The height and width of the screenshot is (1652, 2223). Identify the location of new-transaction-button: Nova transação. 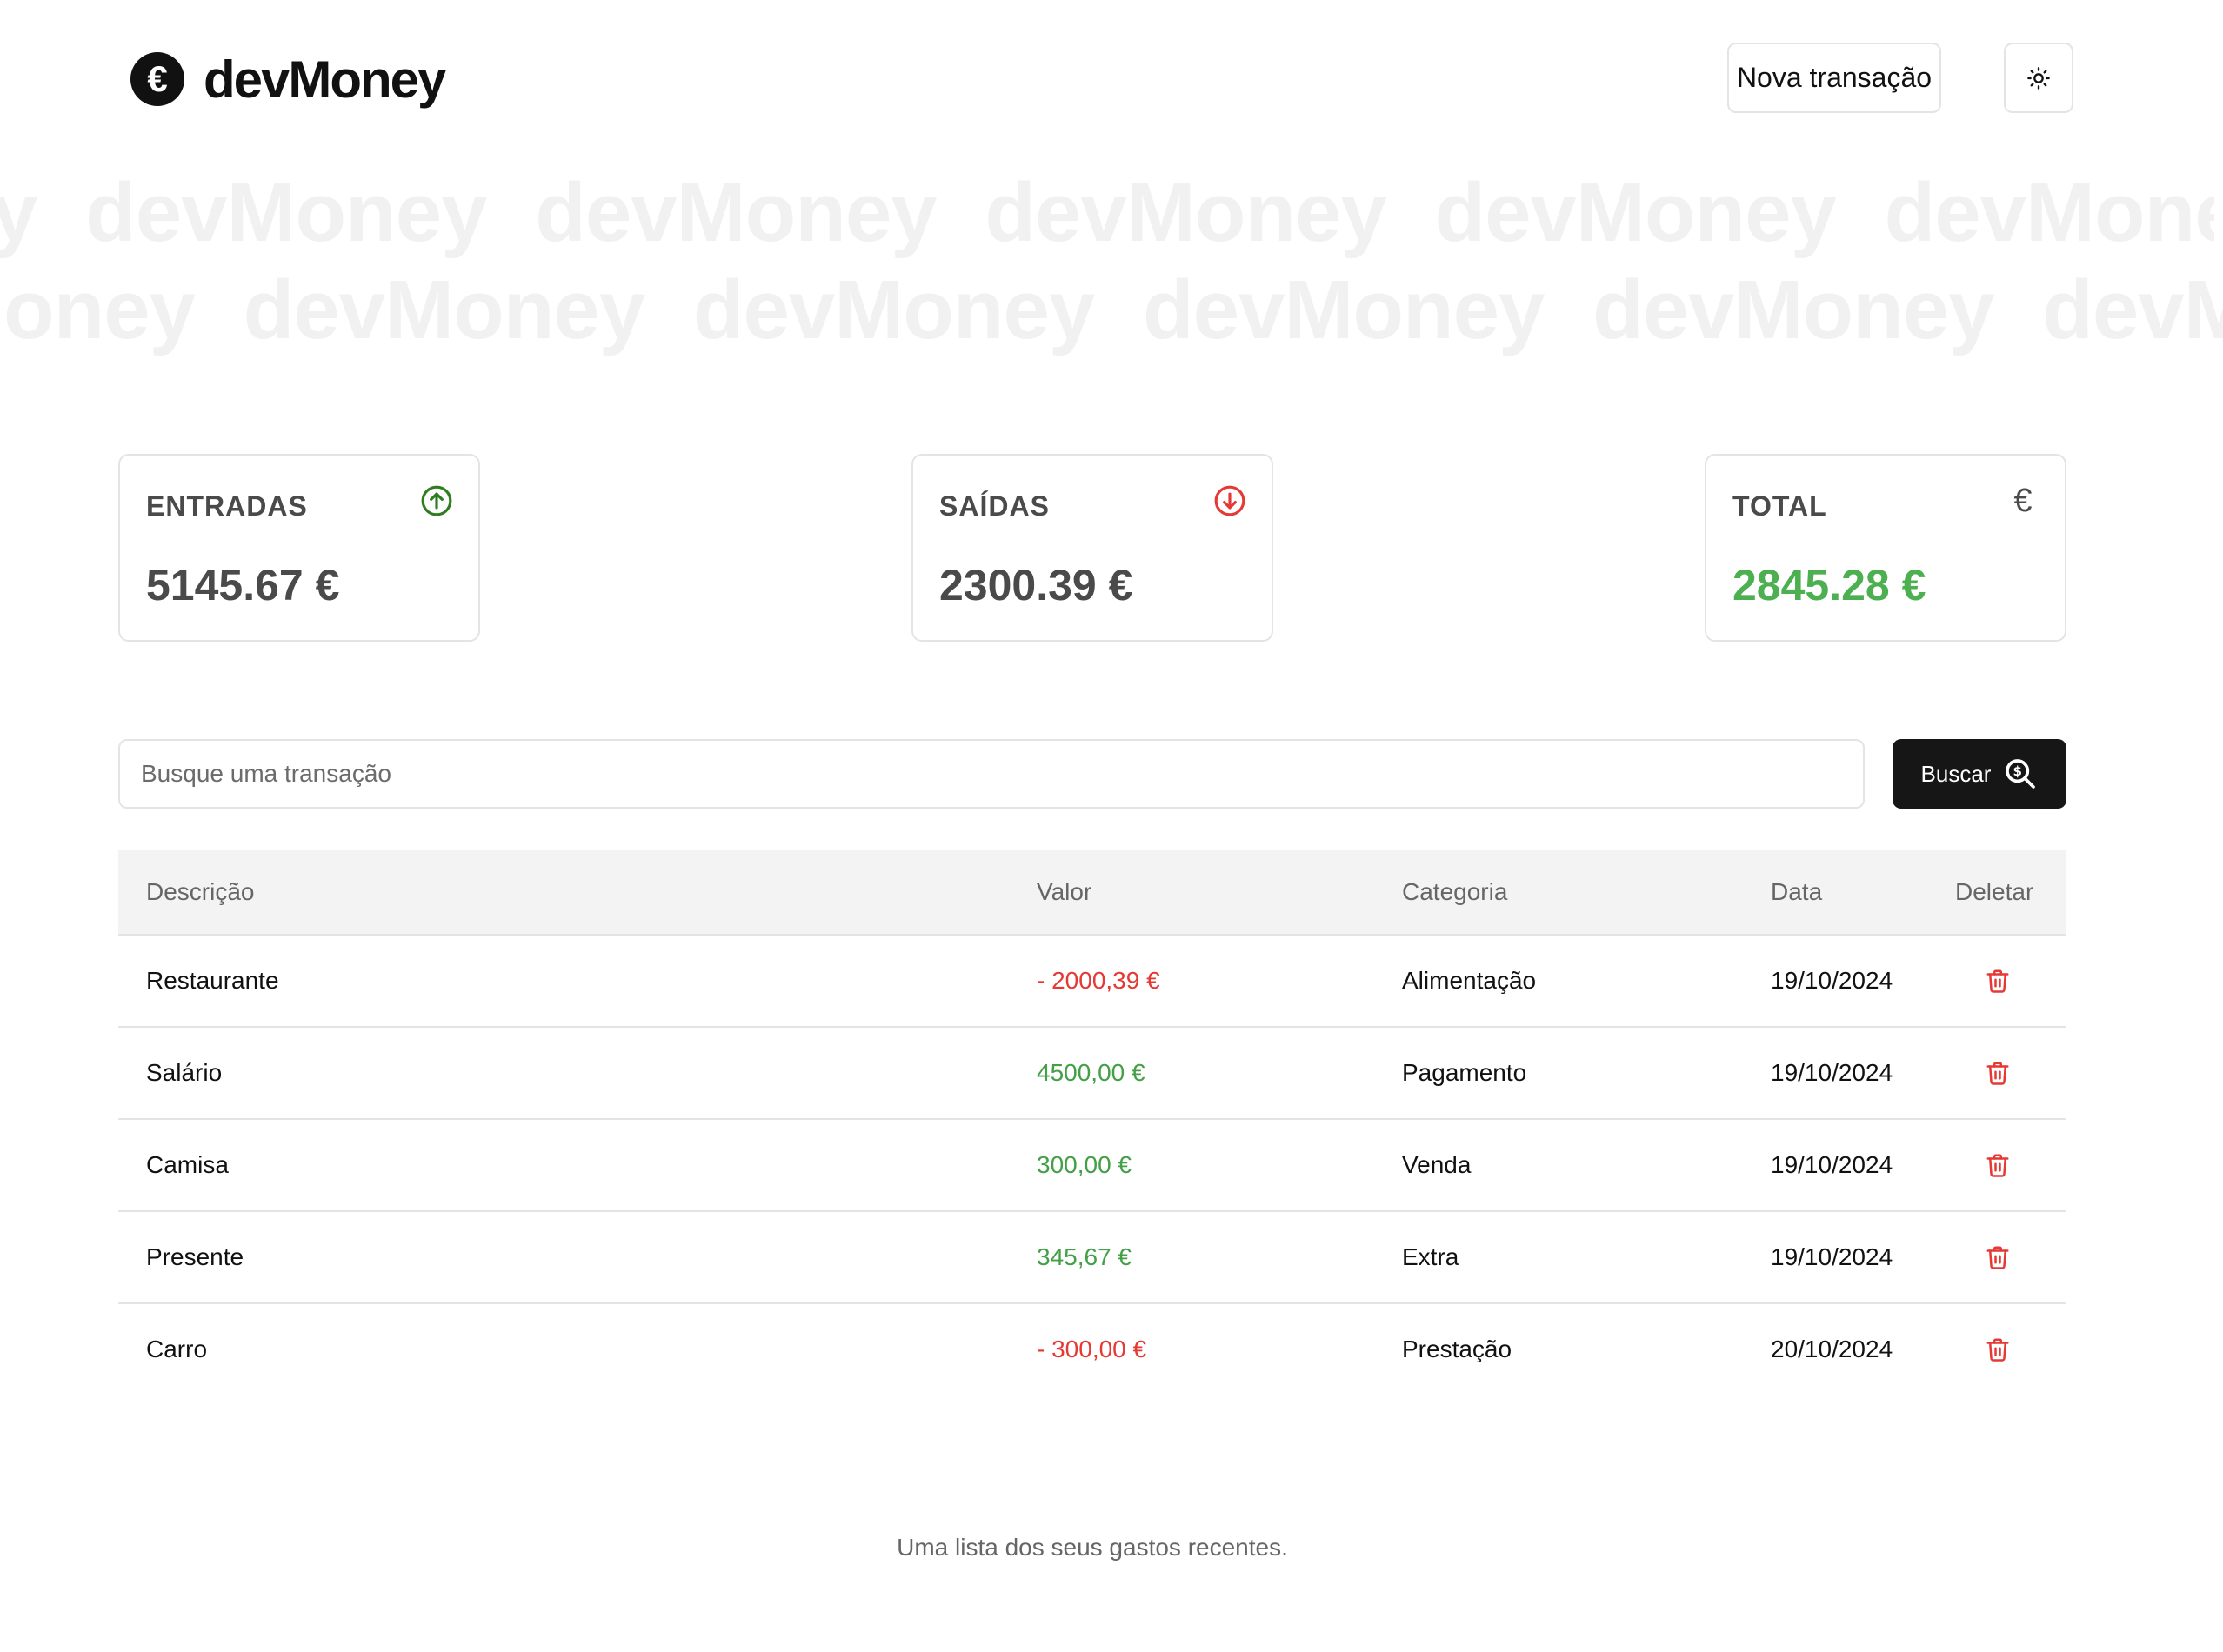
(1834, 78).